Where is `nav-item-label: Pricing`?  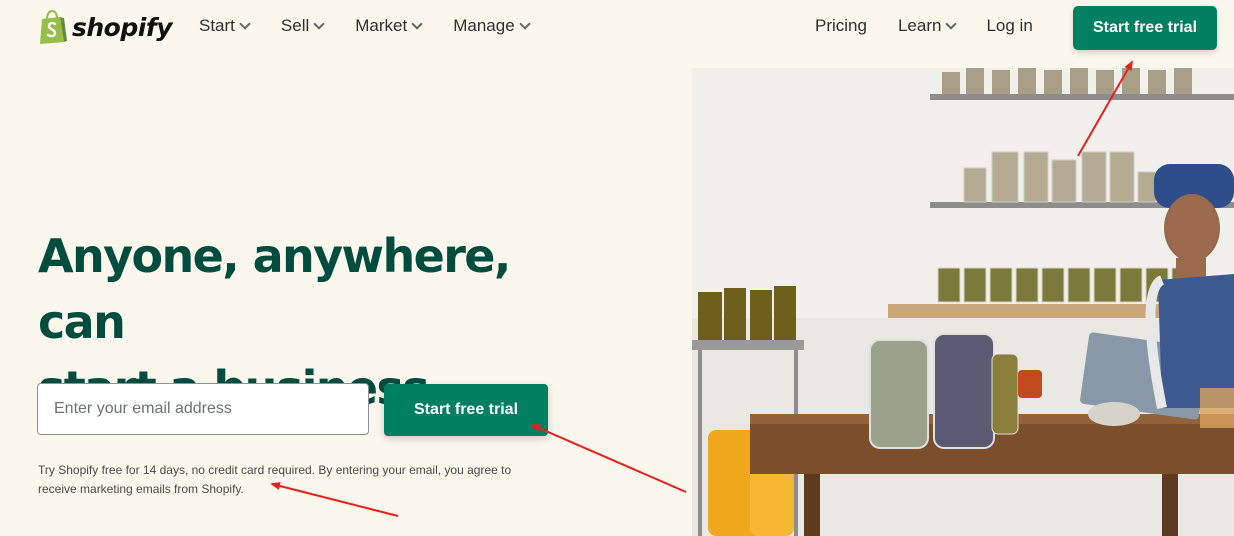 nav-item-label: Pricing is located at coordinates (841, 25).